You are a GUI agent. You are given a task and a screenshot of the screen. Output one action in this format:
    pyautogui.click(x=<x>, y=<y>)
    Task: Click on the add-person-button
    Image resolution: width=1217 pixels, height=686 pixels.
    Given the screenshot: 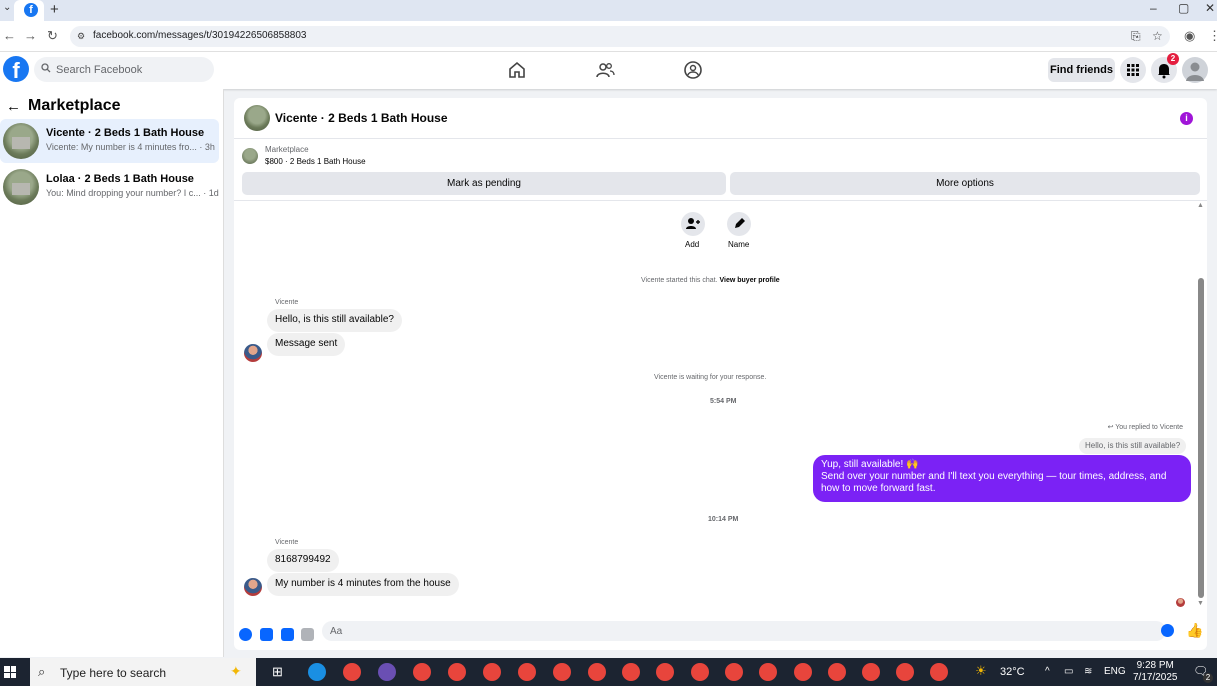 What is the action you would take?
    pyautogui.click(x=693, y=224)
    